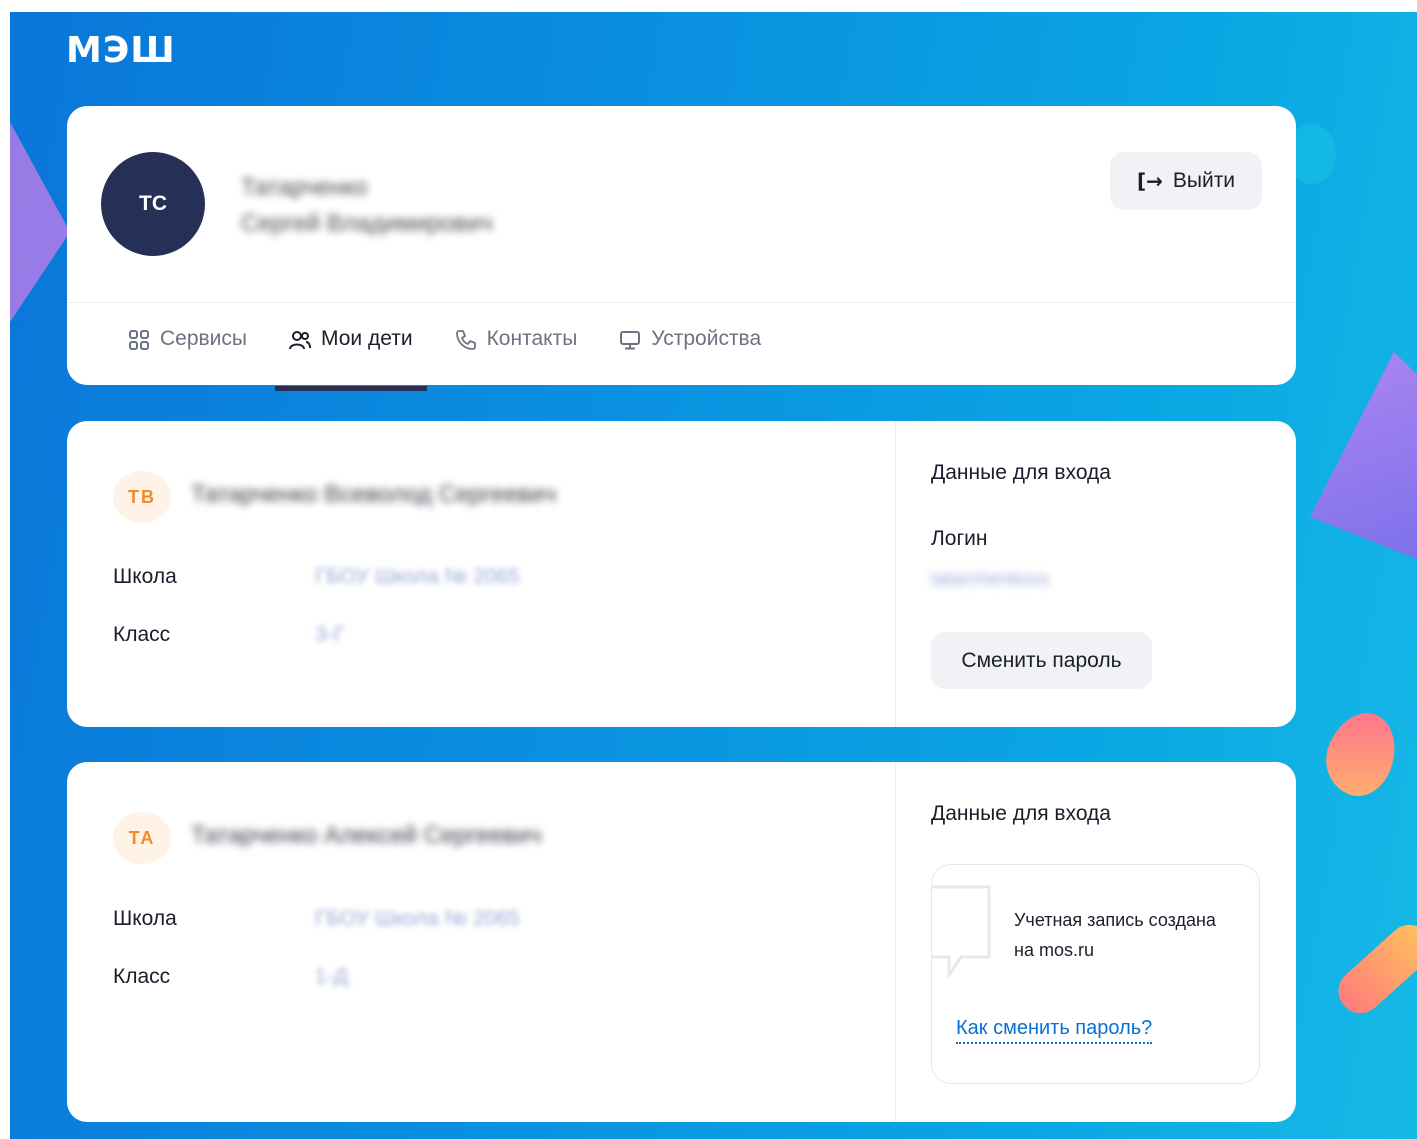  What do you see at coordinates (304, 187) in the screenshot?
I see `profile-last-name: Татарченко` at bounding box center [304, 187].